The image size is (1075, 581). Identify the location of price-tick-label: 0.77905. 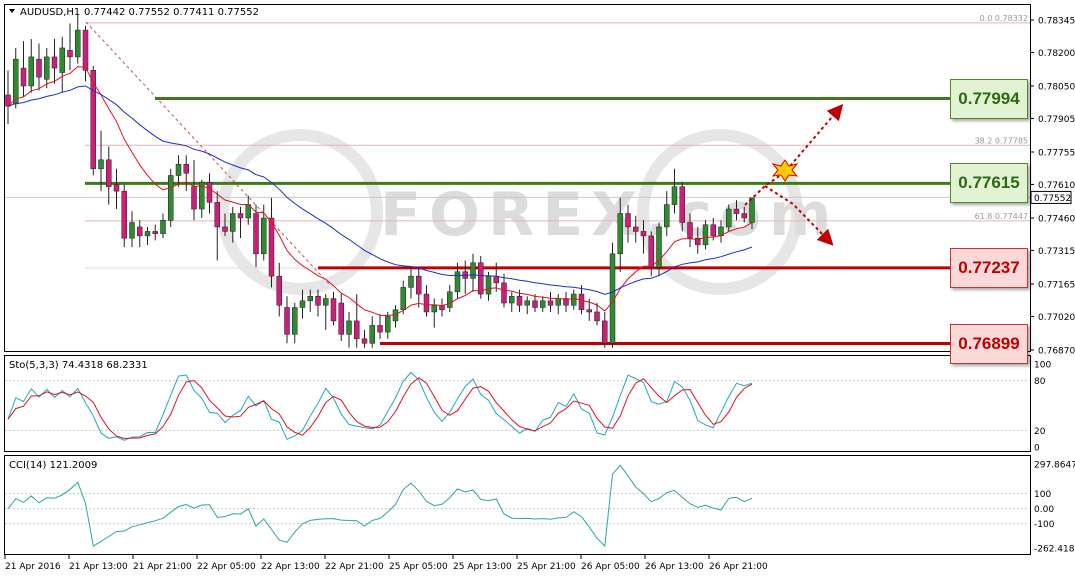
(1056, 120).